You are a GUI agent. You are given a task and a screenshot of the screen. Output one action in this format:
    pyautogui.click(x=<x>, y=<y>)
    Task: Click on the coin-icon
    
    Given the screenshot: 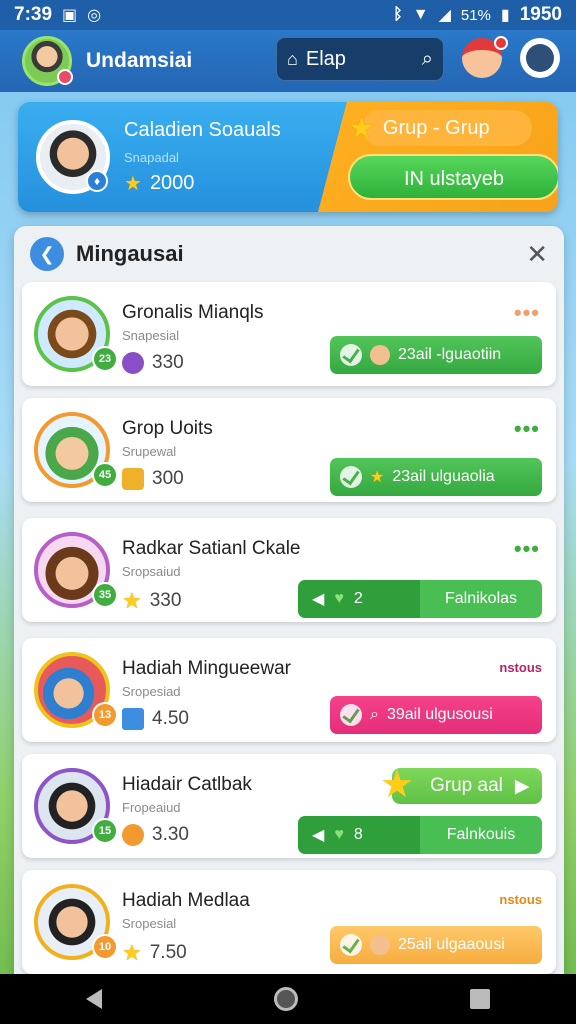 What is the action you would take?
    pyautogui.click(x=133, y=835)
    